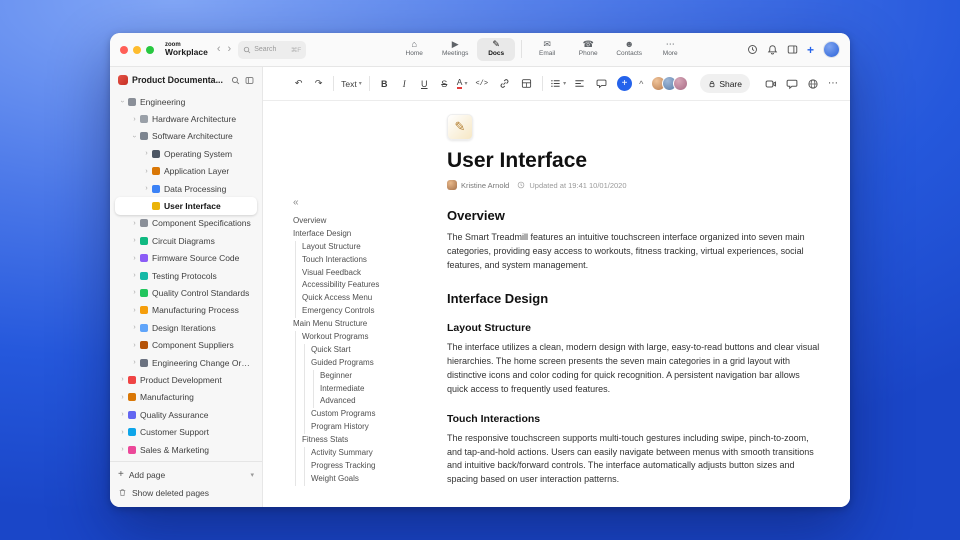 The width and height of the screenshot is (960, 540). Describe the element at coordinates (186, 362) in the screenshot. I see `sidebar-item-engineering-change-orders: Engineering Change Orders` at that location.